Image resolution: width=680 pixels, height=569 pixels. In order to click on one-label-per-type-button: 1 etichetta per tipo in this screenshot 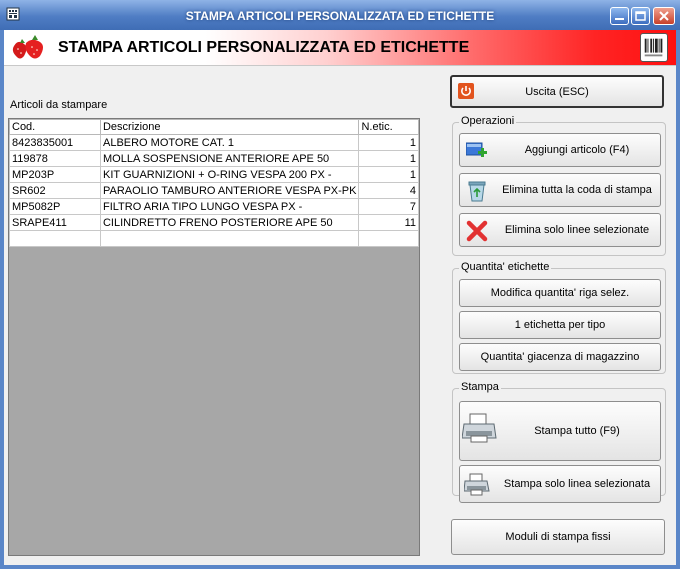, I will do `click(560, 325)`.